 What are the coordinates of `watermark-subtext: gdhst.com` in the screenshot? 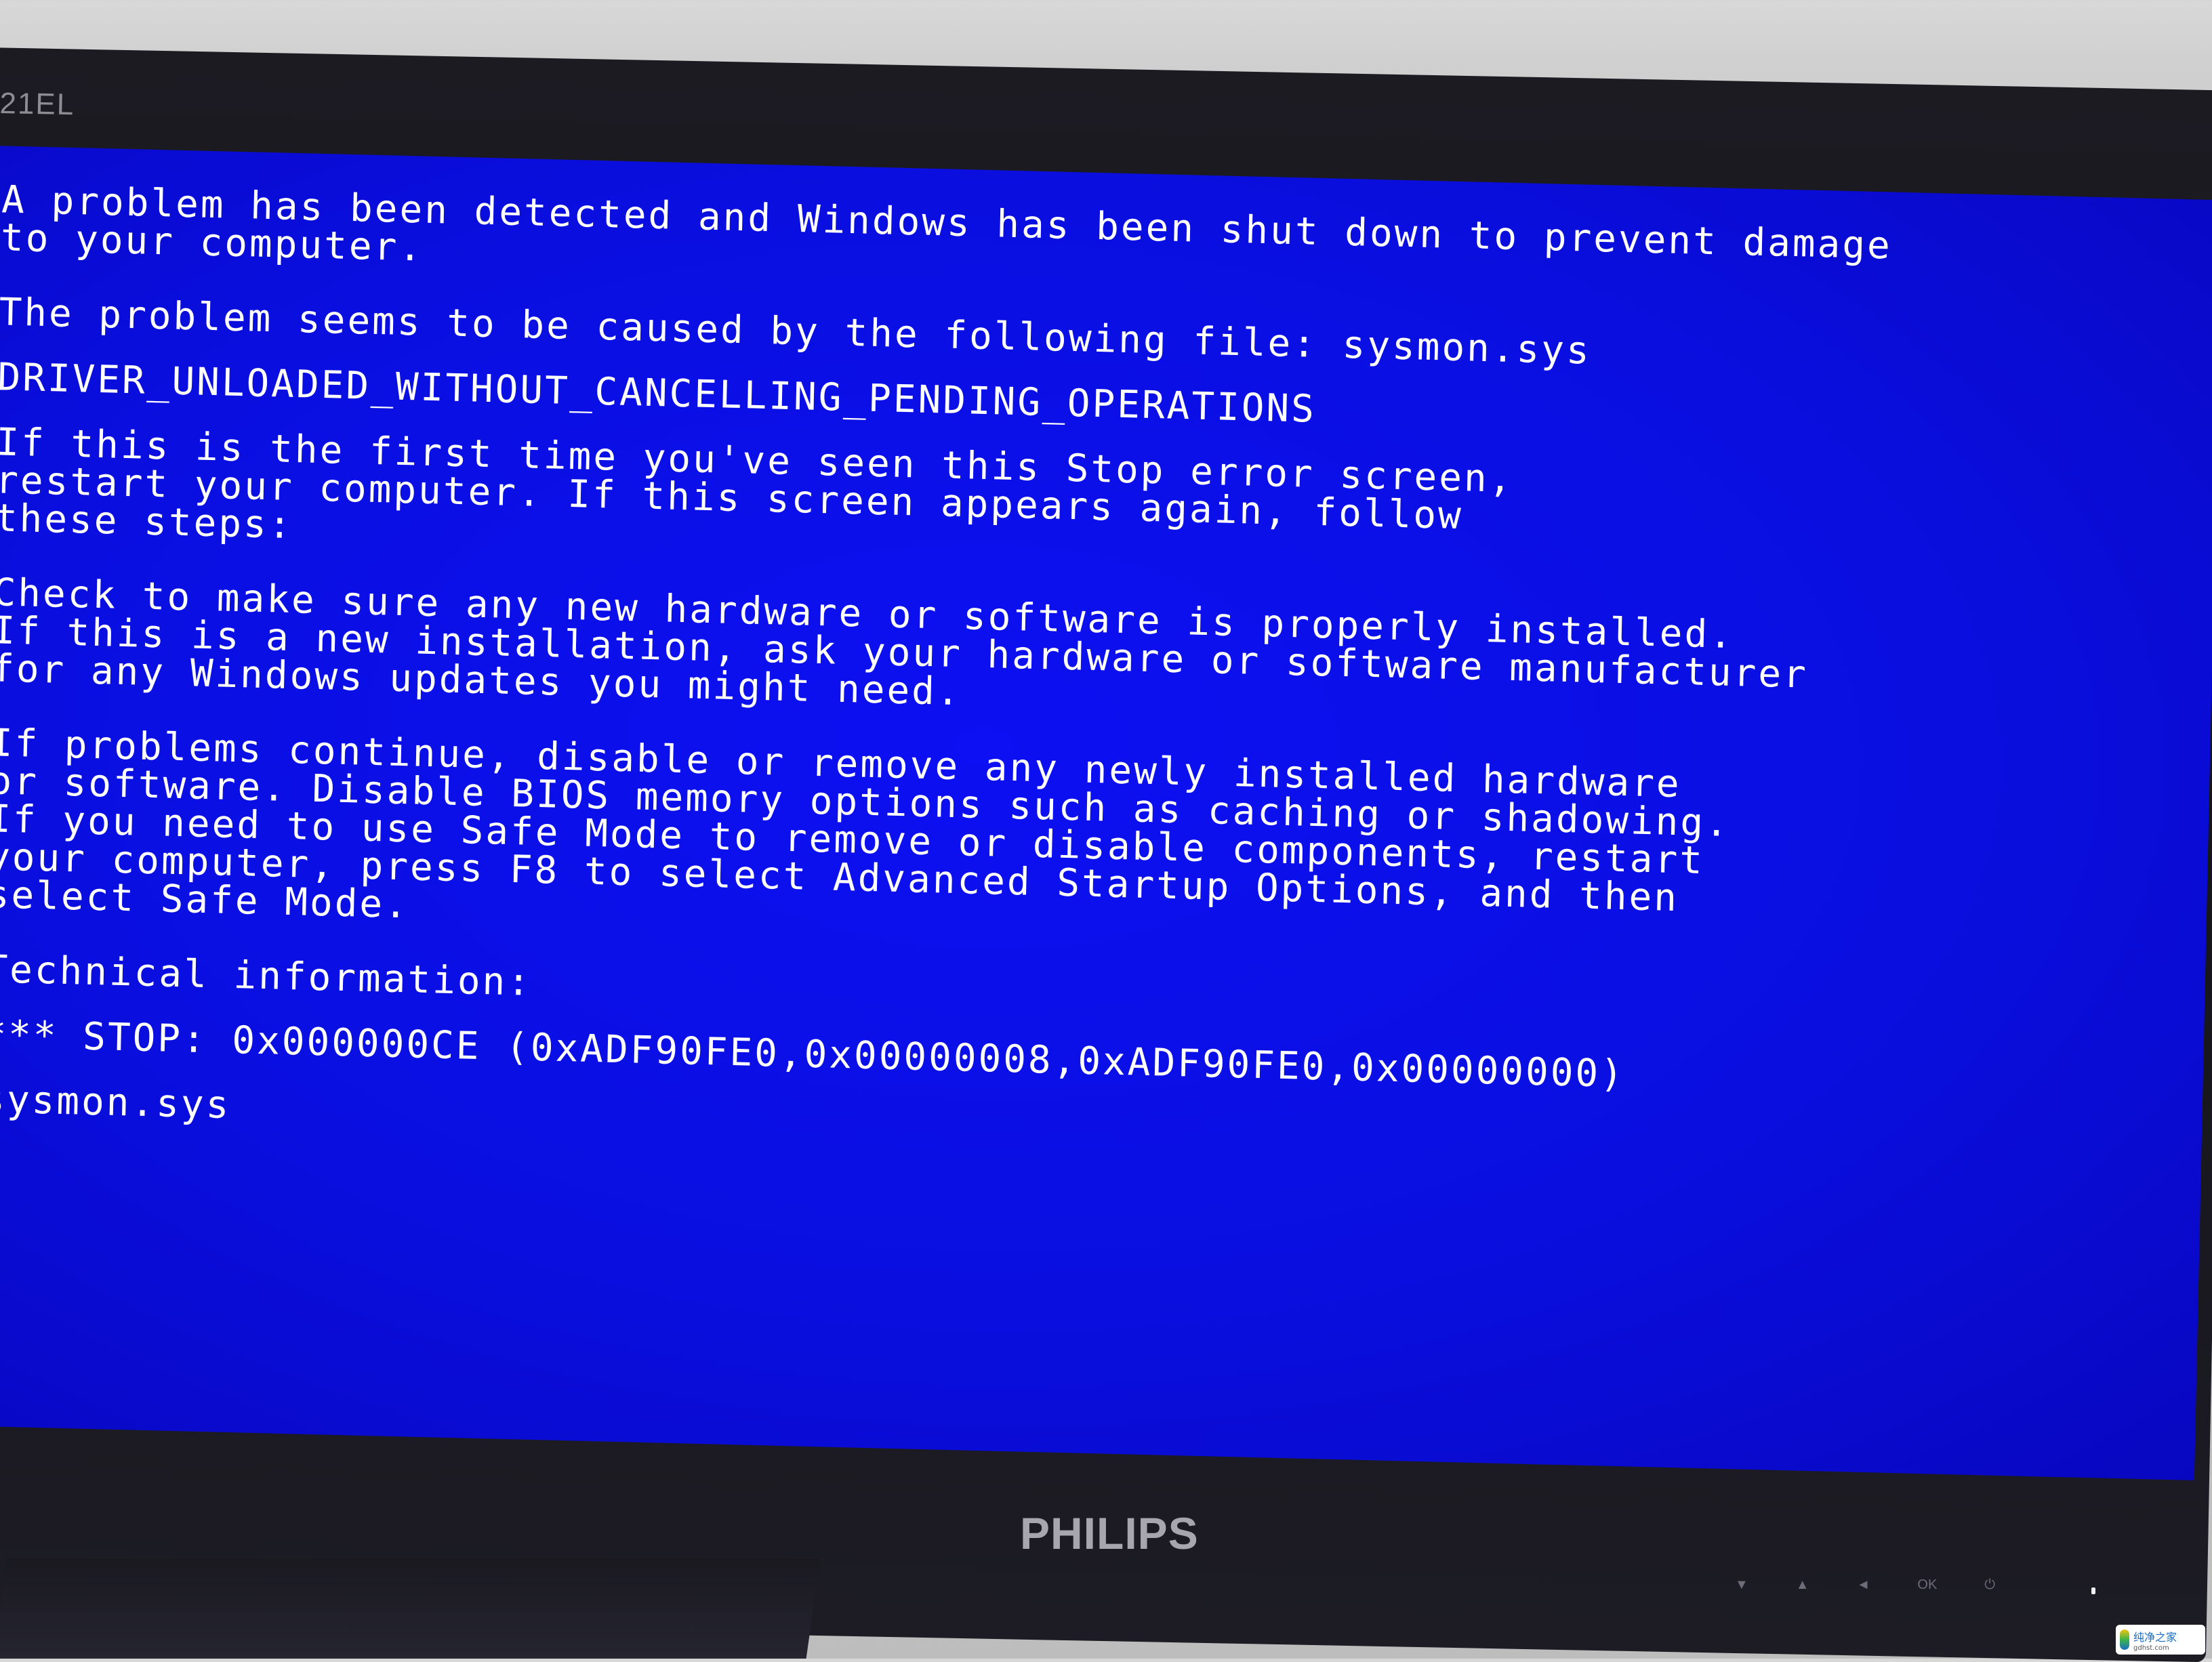 It's located at (2151, 1648).